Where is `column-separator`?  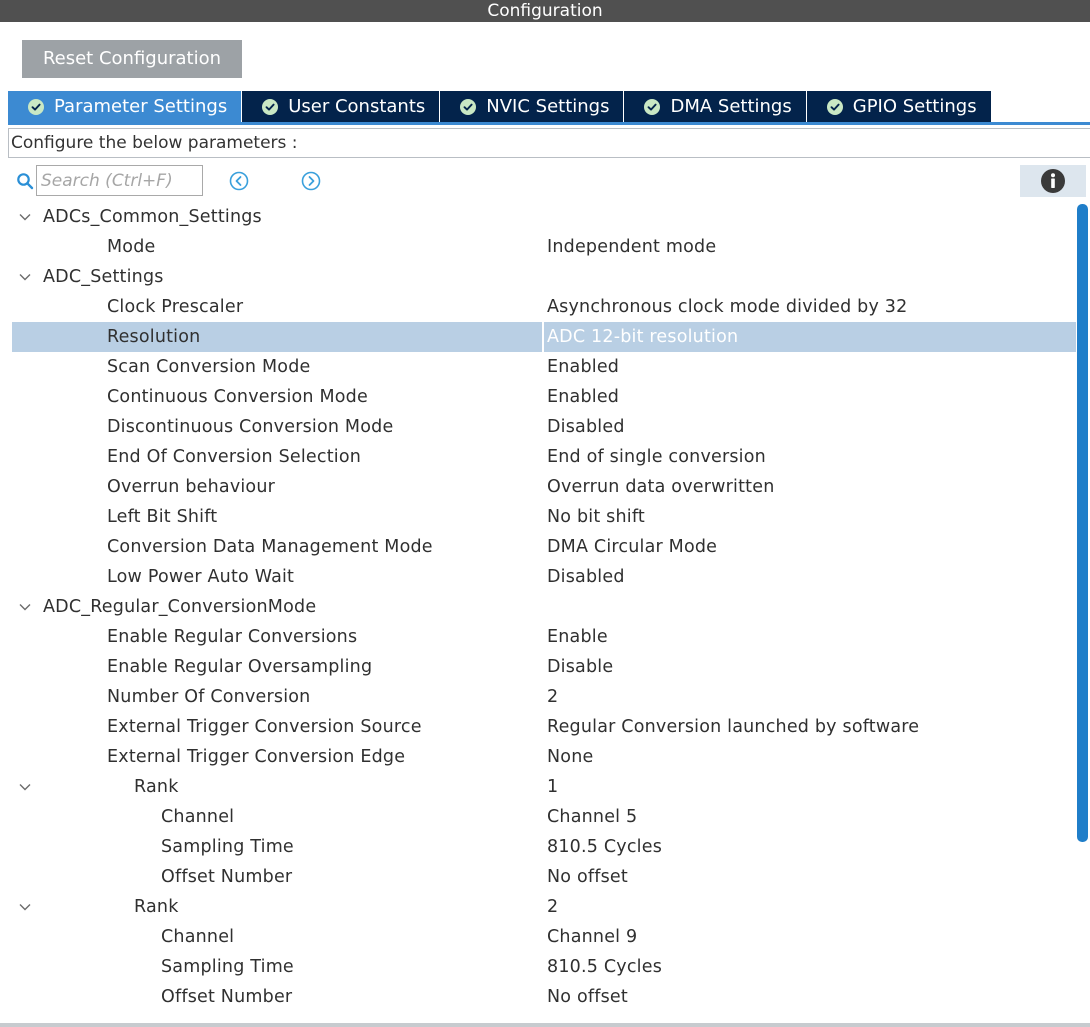 column-separator is located at coordinates (543, 337).